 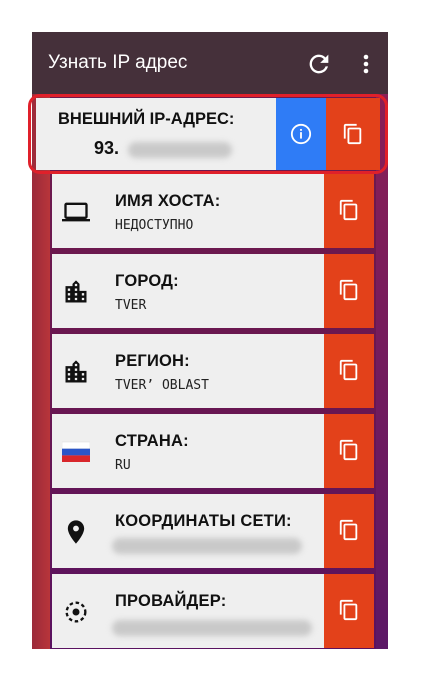 What do you see at coordinates (154, 225) in the screenshot?
I see `item-value: НЕДОСТУПНО` at bounding box center [154, 225].